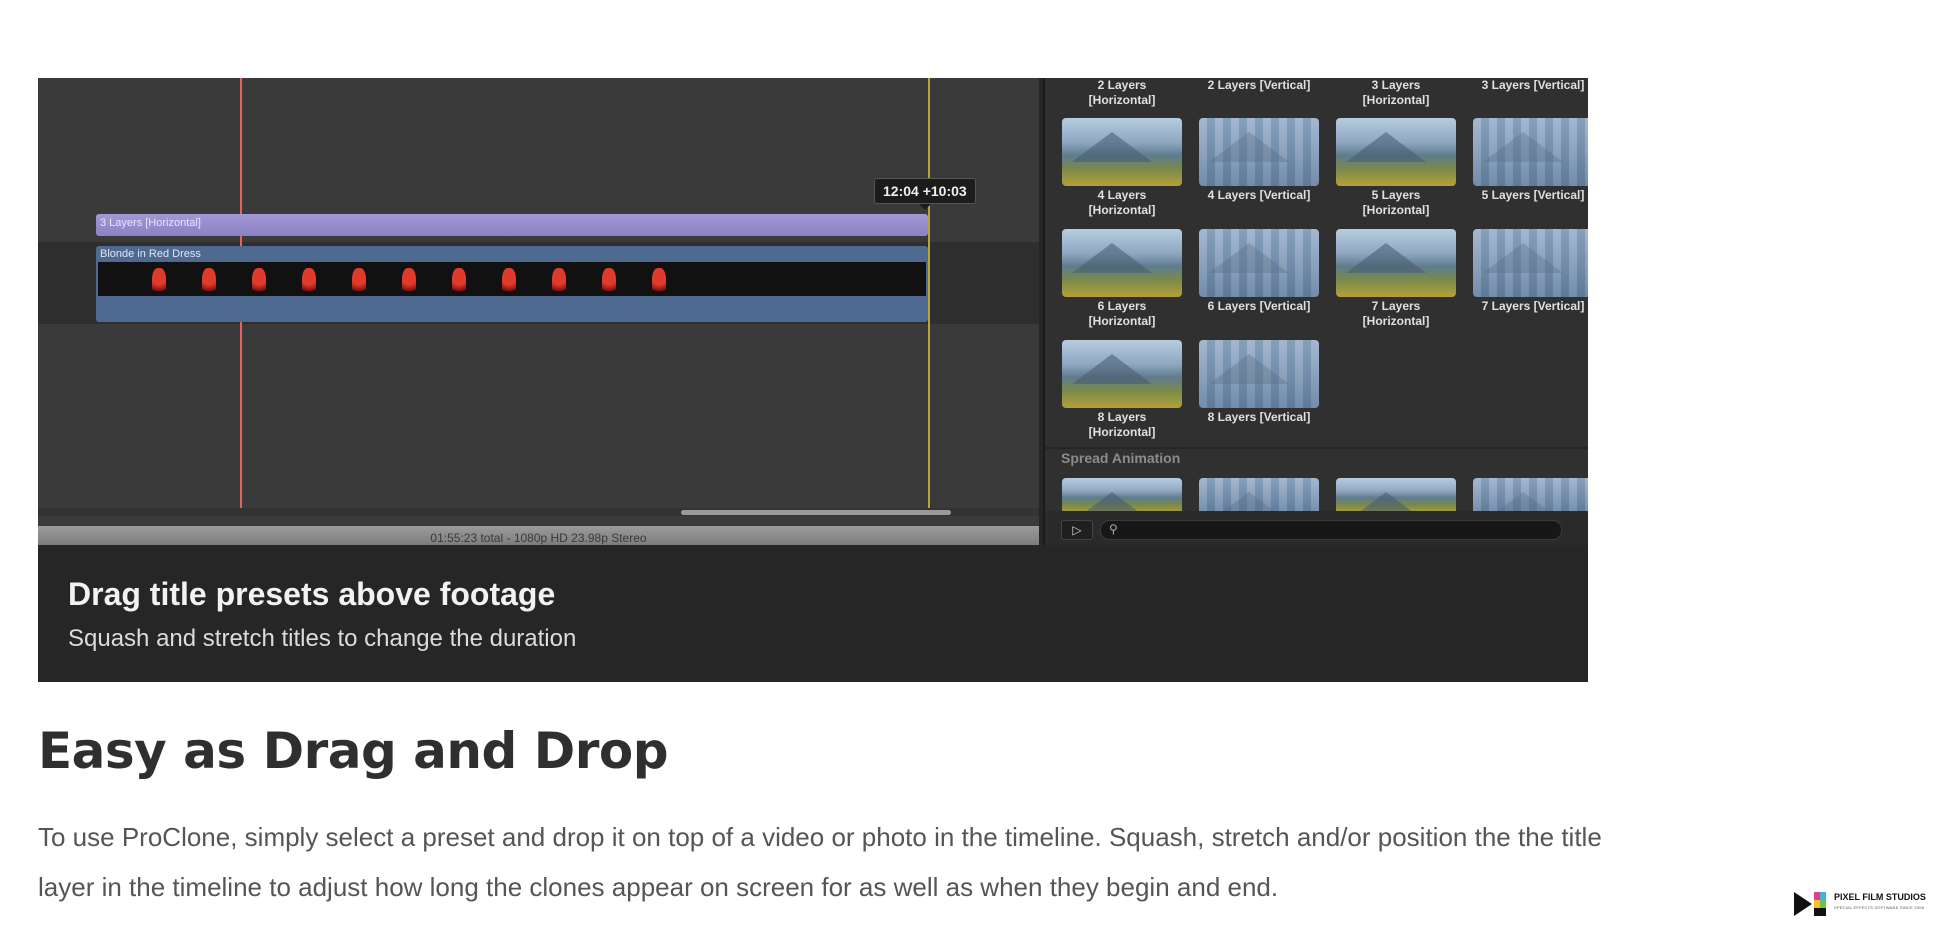 The image size is (1948, 946). Describe the element at coordinates (1530, 97) in the screenshot. I see `preset-item: 3 Layers [Vertical]` at that location.